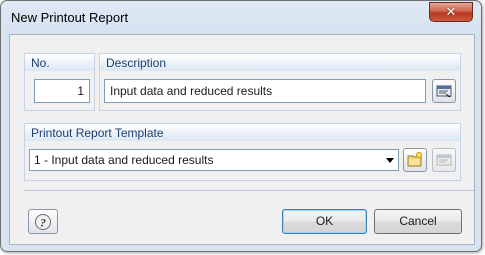 The image size is (485, 255). I want to click on ok-button: OK, so click(324, 221).